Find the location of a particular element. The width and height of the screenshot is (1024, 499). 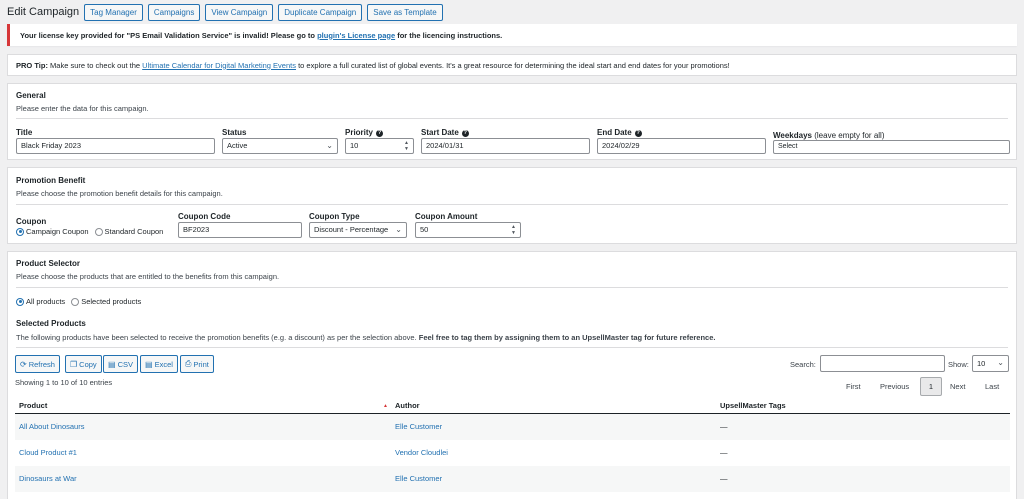

standard-coupon-label: Standard Coupon is located at coordinates (134, 231).